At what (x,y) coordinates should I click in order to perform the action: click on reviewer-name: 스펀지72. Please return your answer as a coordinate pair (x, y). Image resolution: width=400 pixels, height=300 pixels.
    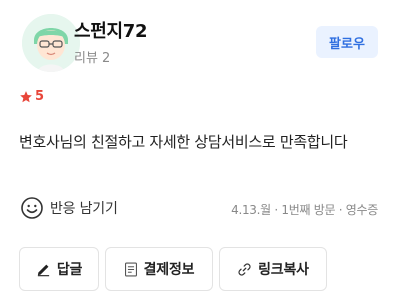
    Looking at the image, I should click on (111, 30).